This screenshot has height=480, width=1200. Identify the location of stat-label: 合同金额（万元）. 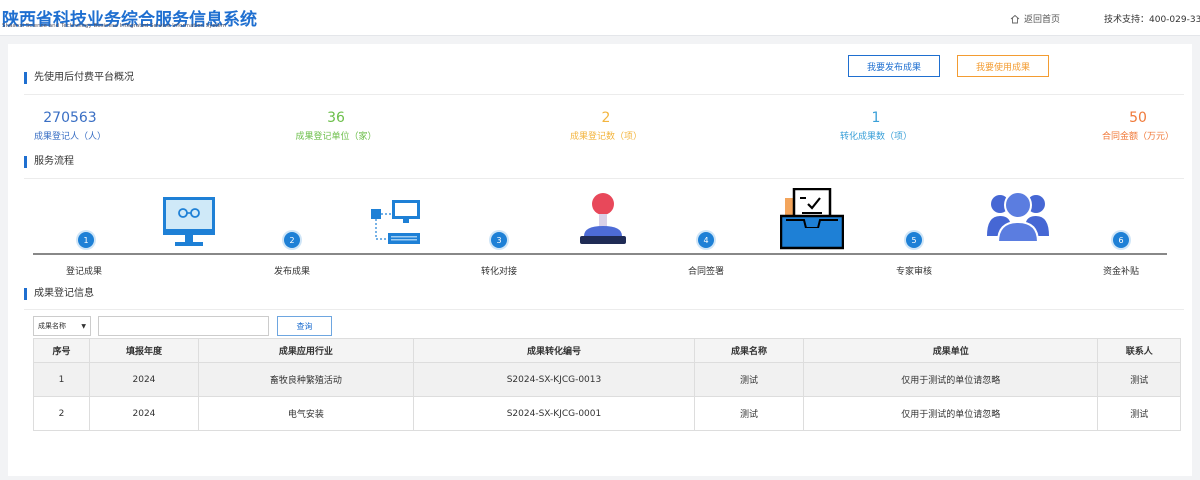
(1137, 137).